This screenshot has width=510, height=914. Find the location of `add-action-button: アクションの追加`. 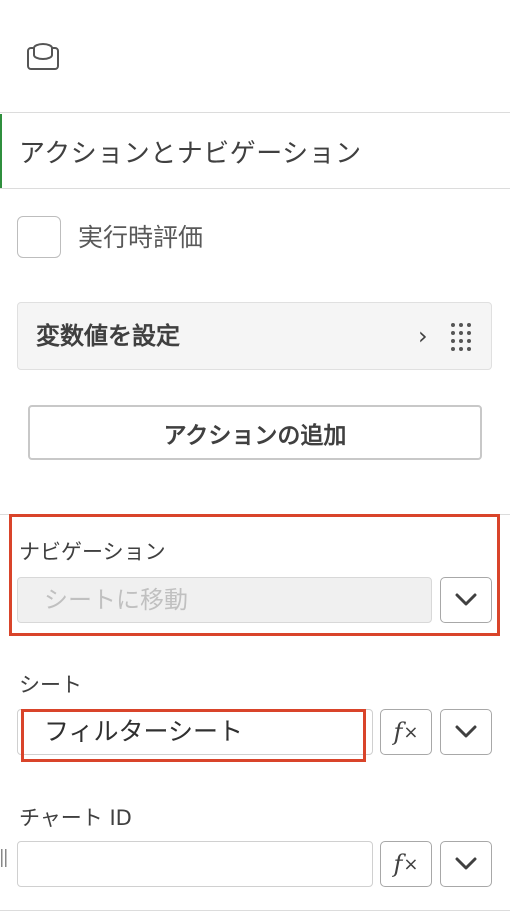

add-action-button: アクションの追加 is located at coordinates (255, 432).